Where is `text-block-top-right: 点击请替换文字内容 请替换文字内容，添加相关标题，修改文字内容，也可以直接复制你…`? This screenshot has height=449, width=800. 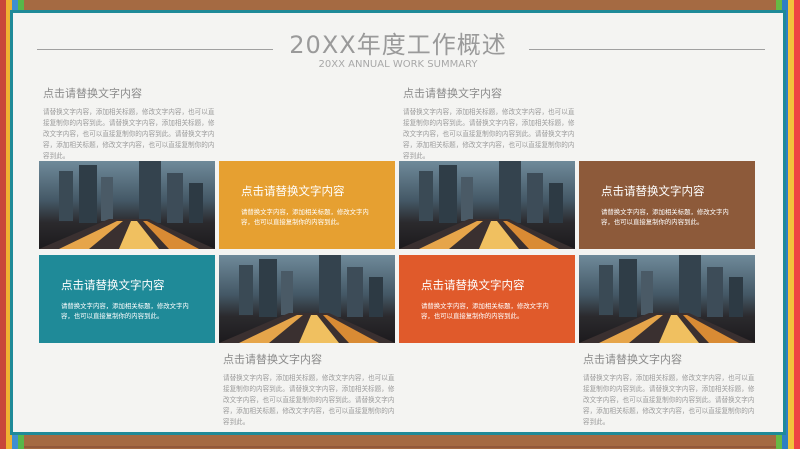
text-block-top-right: 点击请替换文字内容 请替换文字内容，添加相关标题，修改文字内容，也可以直接复制你… is located at coordinates (489, 123).